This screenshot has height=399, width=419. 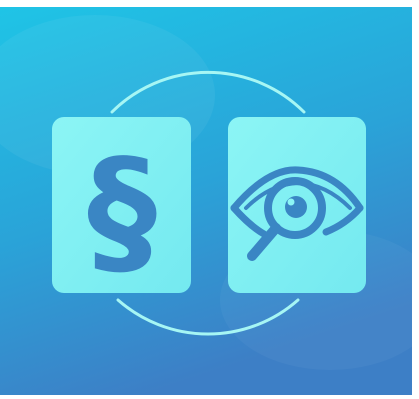 What do you see at coordinates (122, 211) in the screenshot?
I see `section-sign-icon: §` at bounding box center [122, 211].